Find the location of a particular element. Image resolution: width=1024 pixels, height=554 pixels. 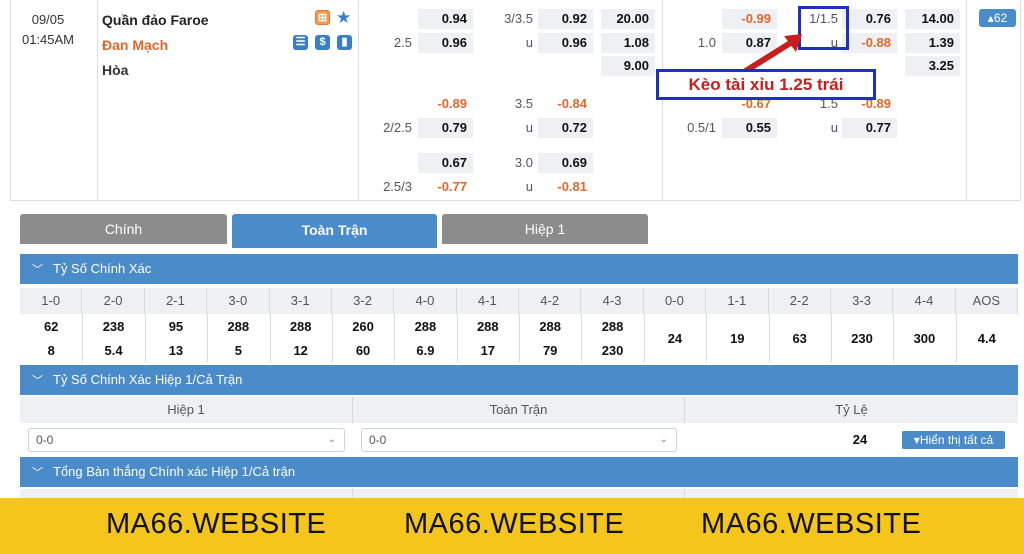

score-odd: 260 is located at coordinates (363, 326).